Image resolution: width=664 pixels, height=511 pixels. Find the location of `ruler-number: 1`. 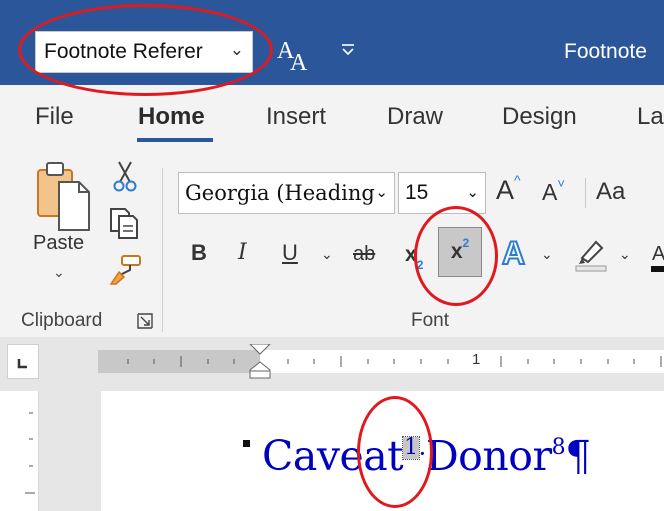

ruler-number: 1 is located at coordinates (476, 359).